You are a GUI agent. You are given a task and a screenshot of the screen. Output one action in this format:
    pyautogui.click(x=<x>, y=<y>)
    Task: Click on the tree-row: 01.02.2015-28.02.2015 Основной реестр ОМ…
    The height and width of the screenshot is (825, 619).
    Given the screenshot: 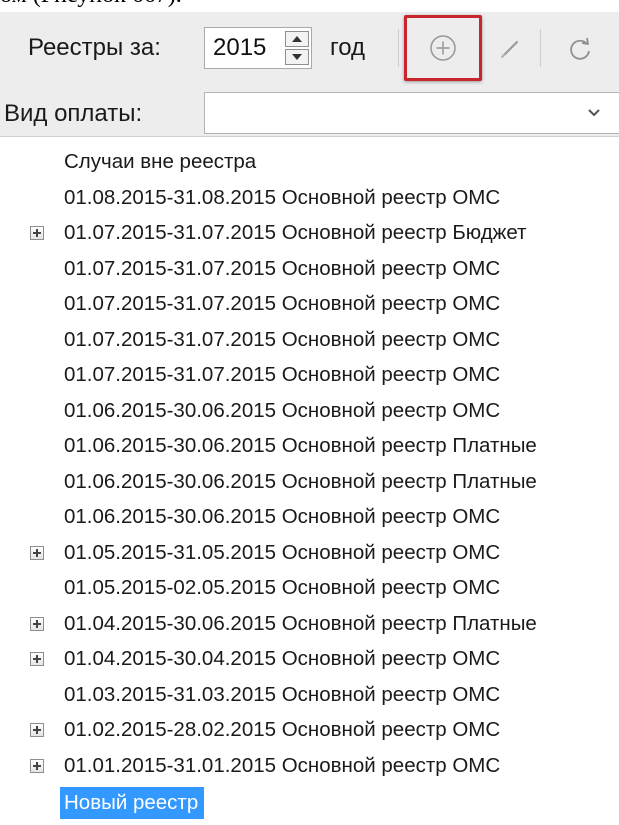 What is the action you would take?
    pyautogui.click(x=309, y=729)
    